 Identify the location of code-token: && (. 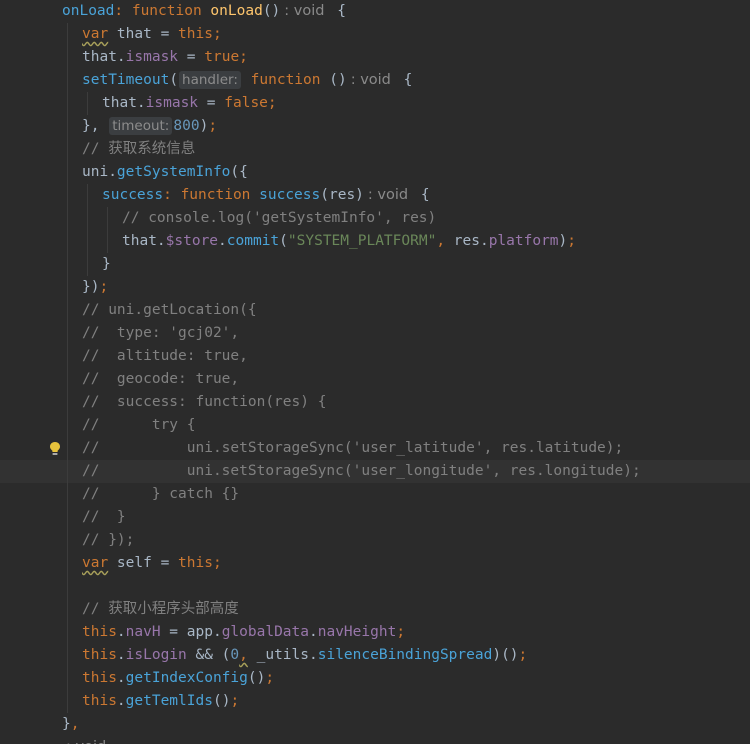
(208, 655).